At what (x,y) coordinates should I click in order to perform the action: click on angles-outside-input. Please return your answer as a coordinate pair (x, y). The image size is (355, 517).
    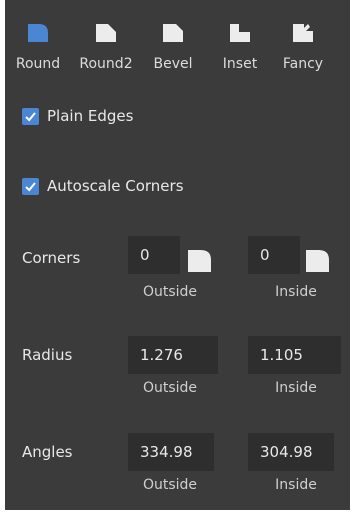
    Looking at the image, I should click on (171, 452).